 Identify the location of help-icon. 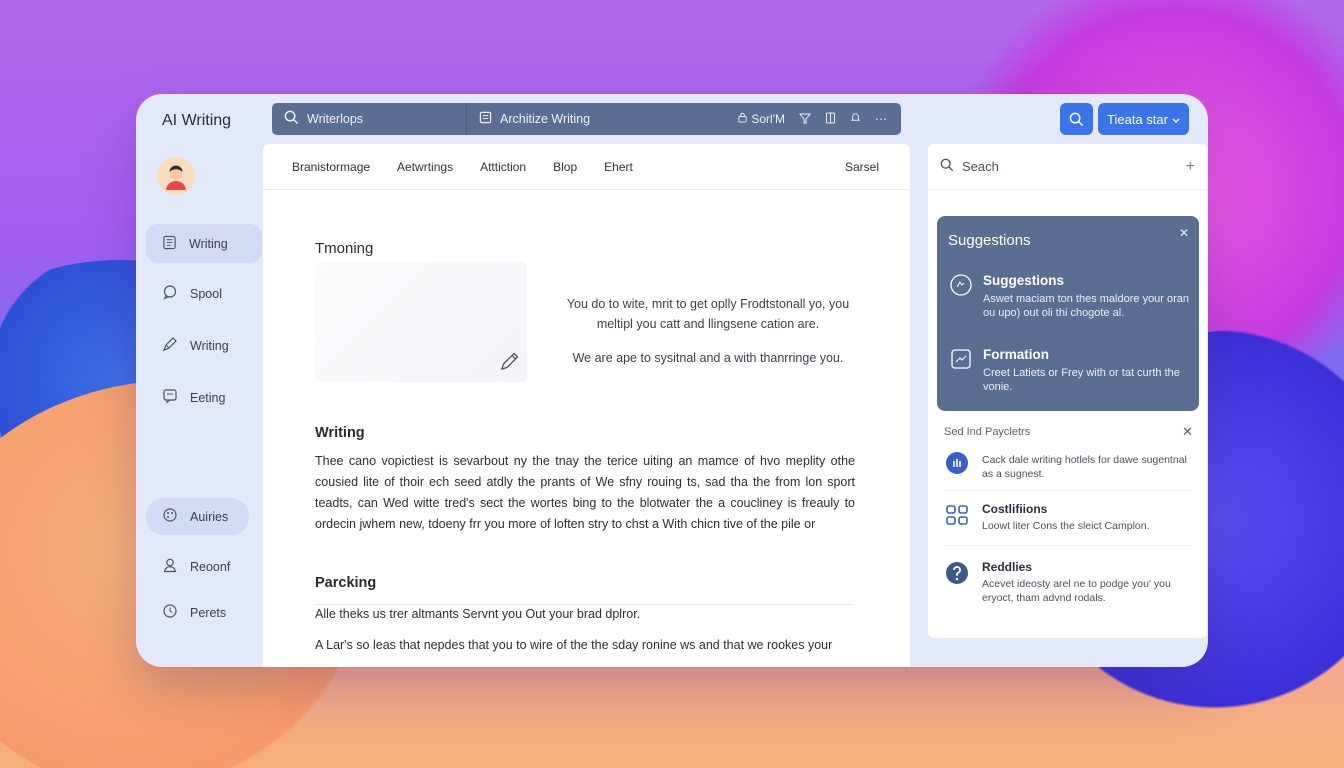
(957, 573).